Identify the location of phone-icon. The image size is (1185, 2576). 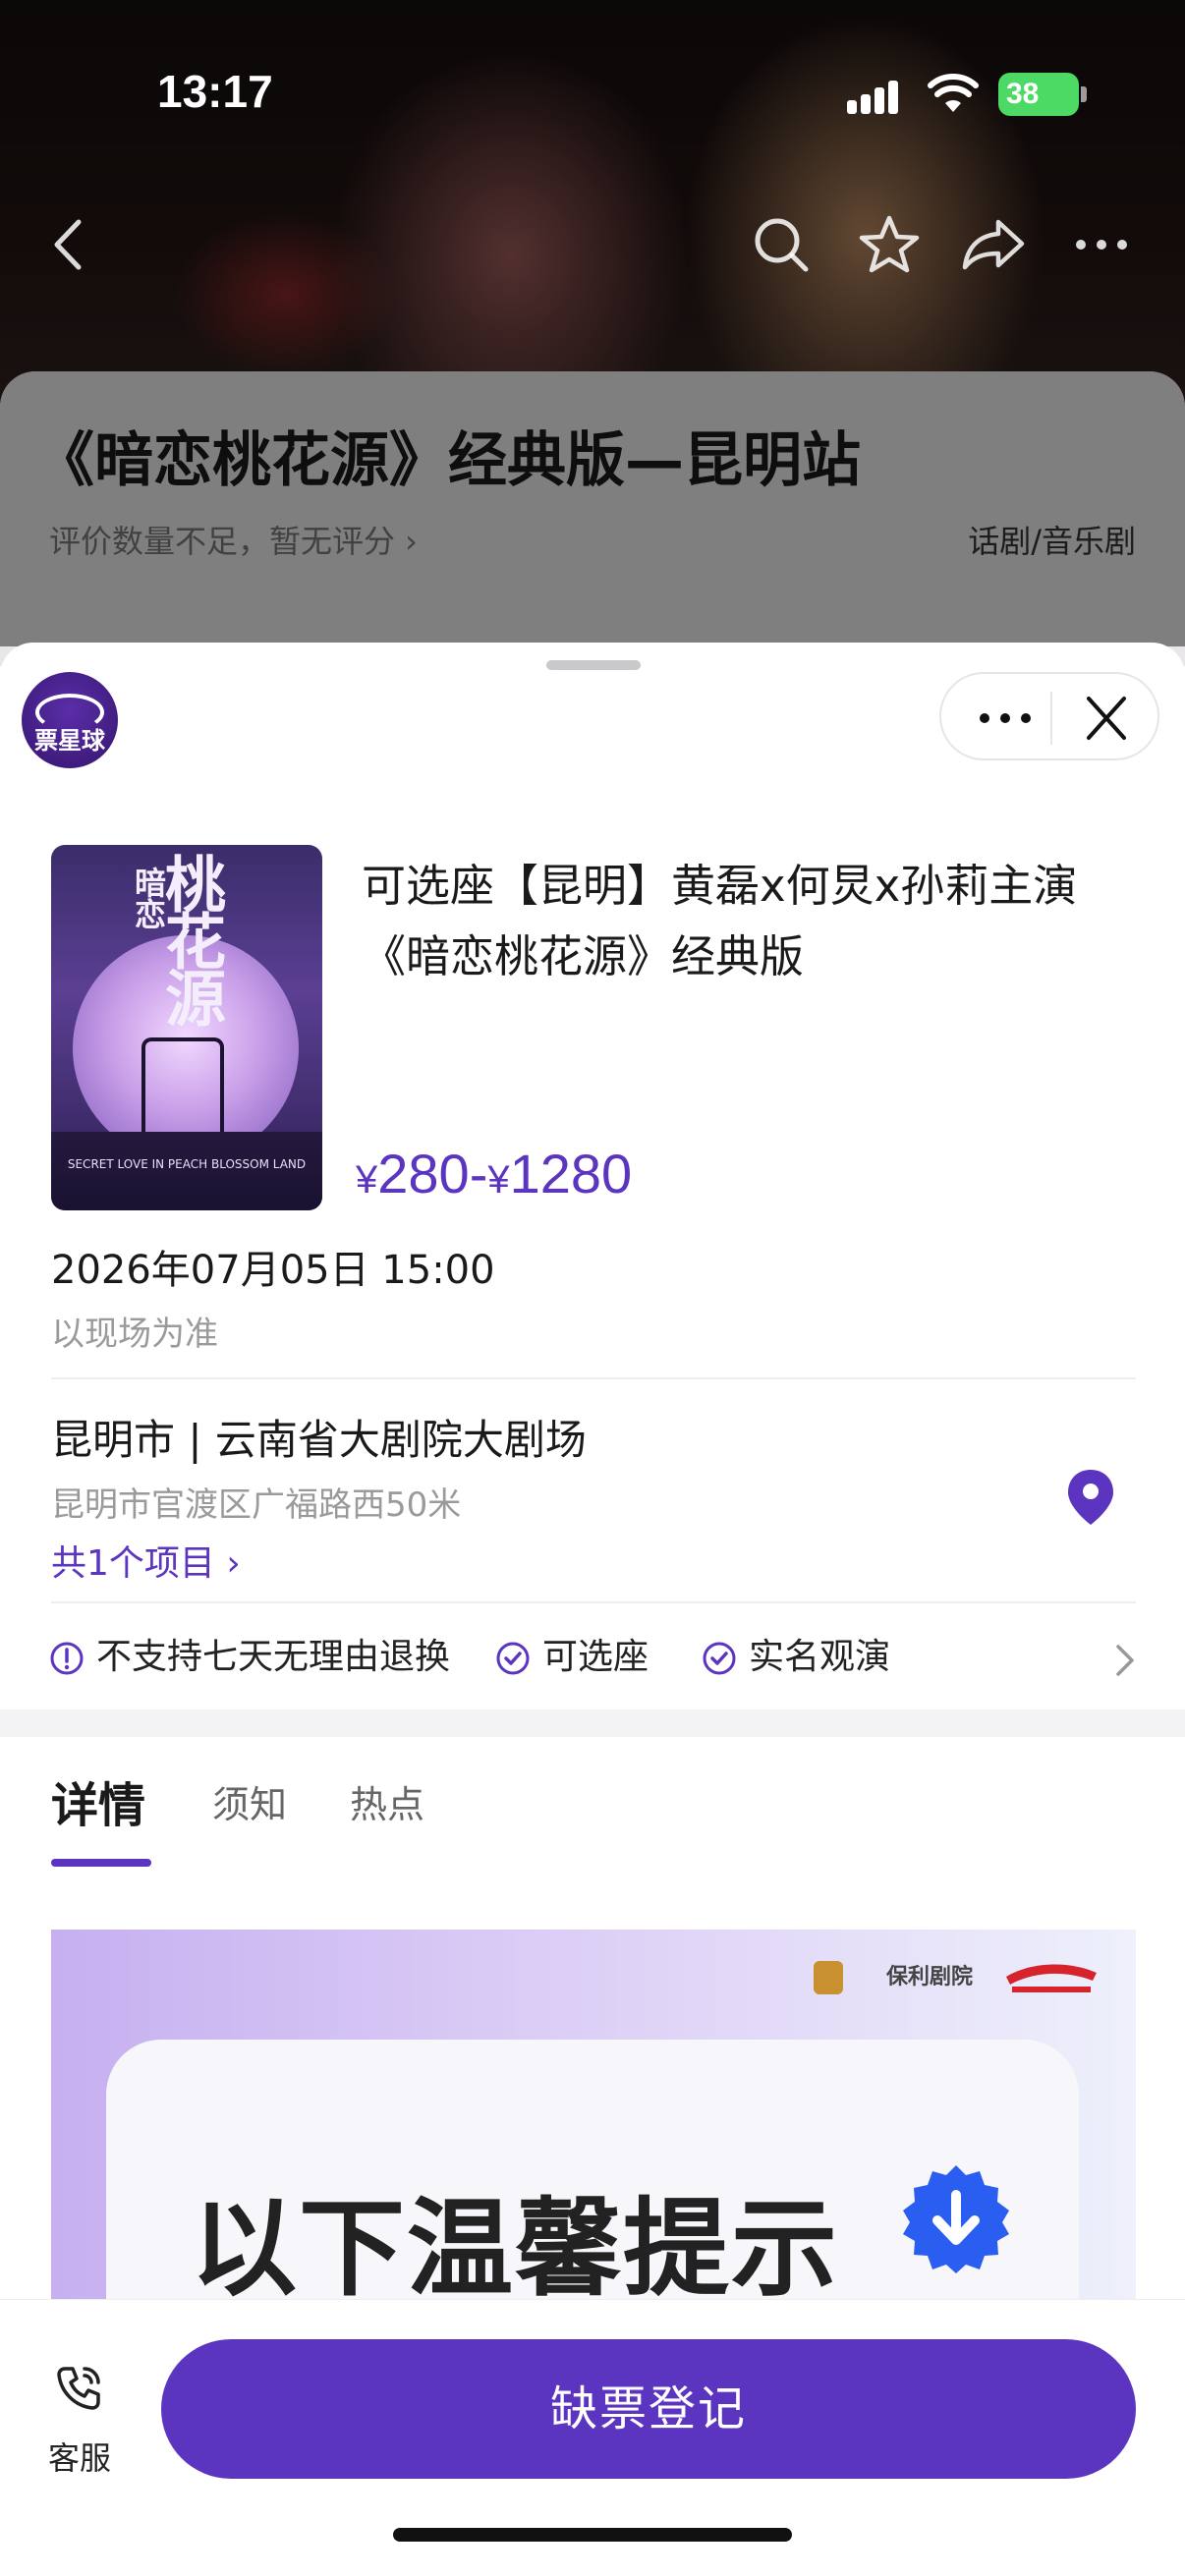
(78, 2388).